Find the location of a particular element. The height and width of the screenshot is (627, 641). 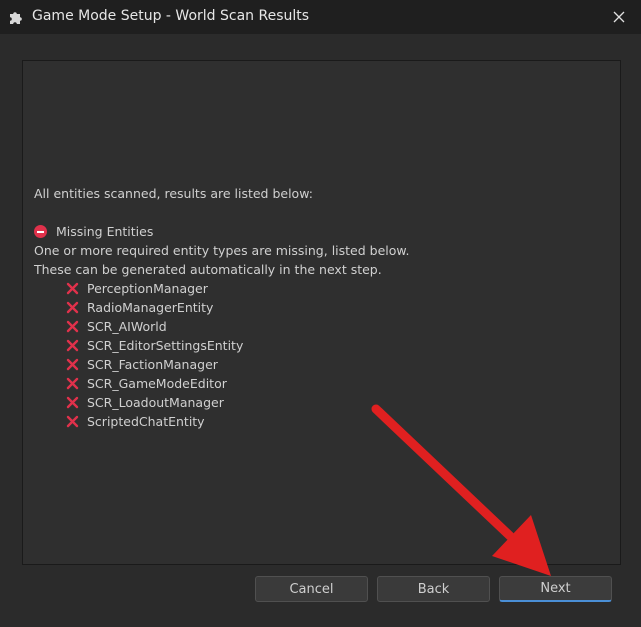

entity-name: RadioManagerEntity is located at coordinates (150, 307).